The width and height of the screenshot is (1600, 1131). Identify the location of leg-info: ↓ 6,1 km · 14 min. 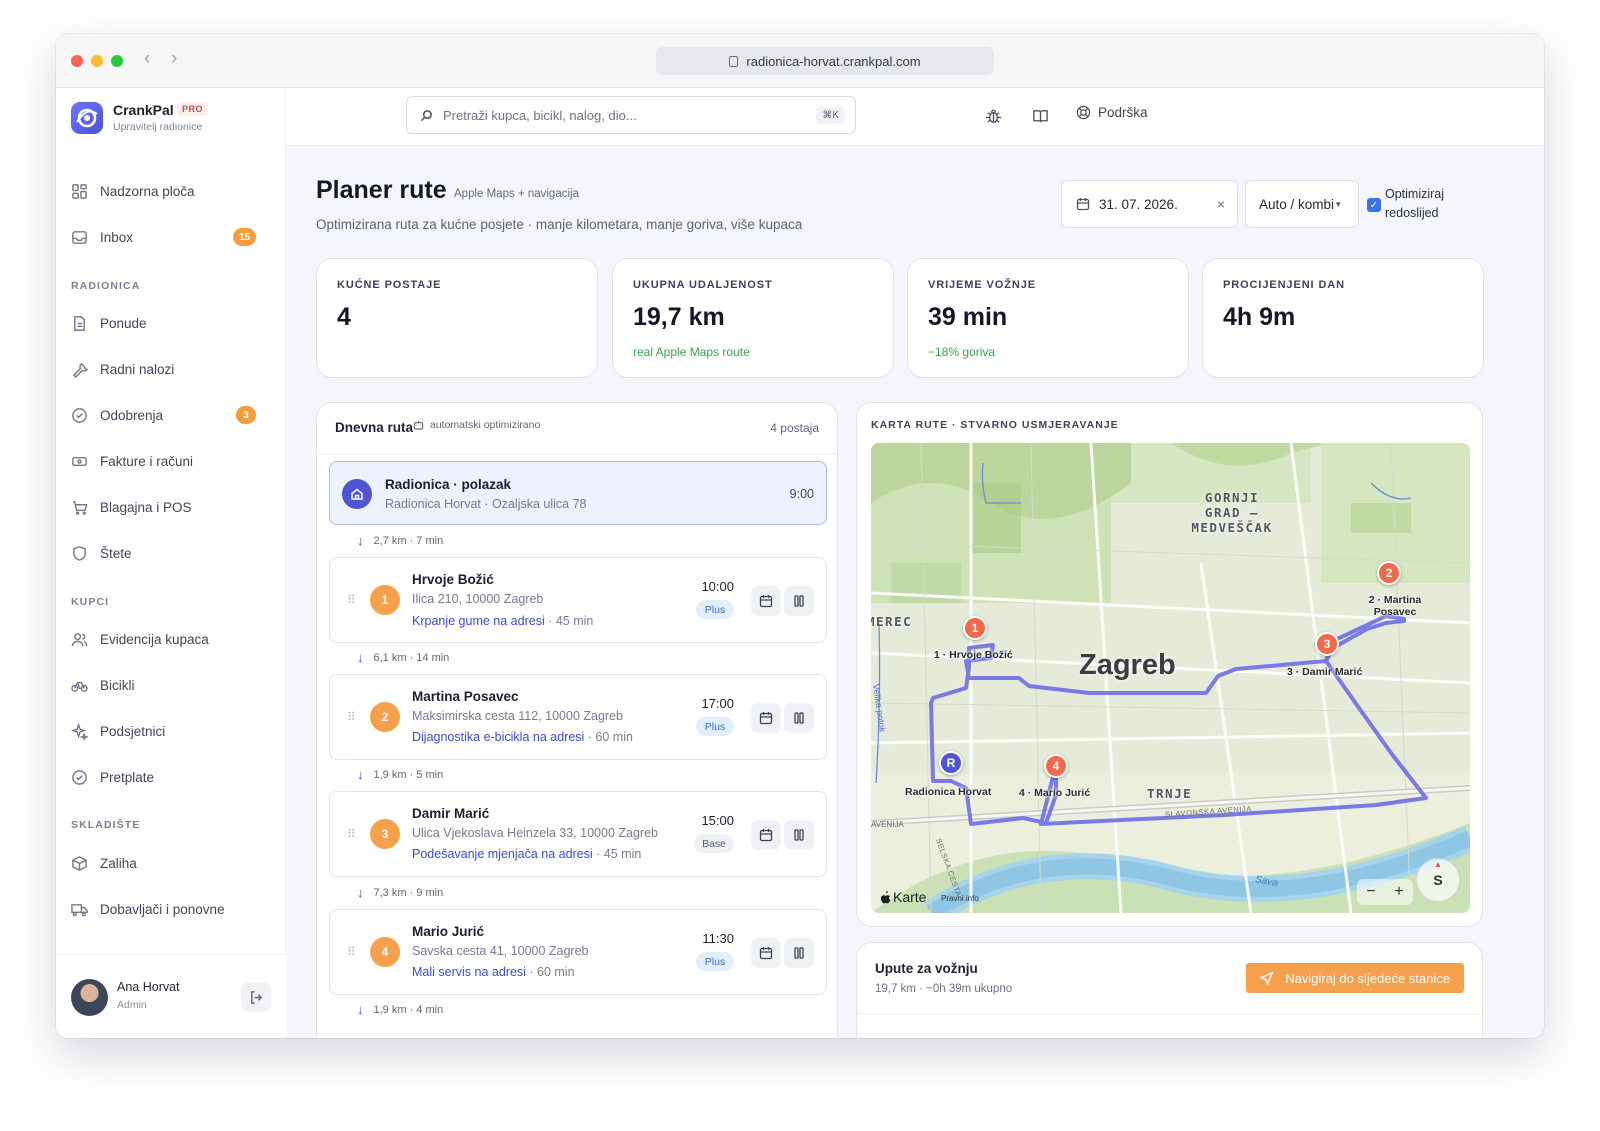
(403, 657).